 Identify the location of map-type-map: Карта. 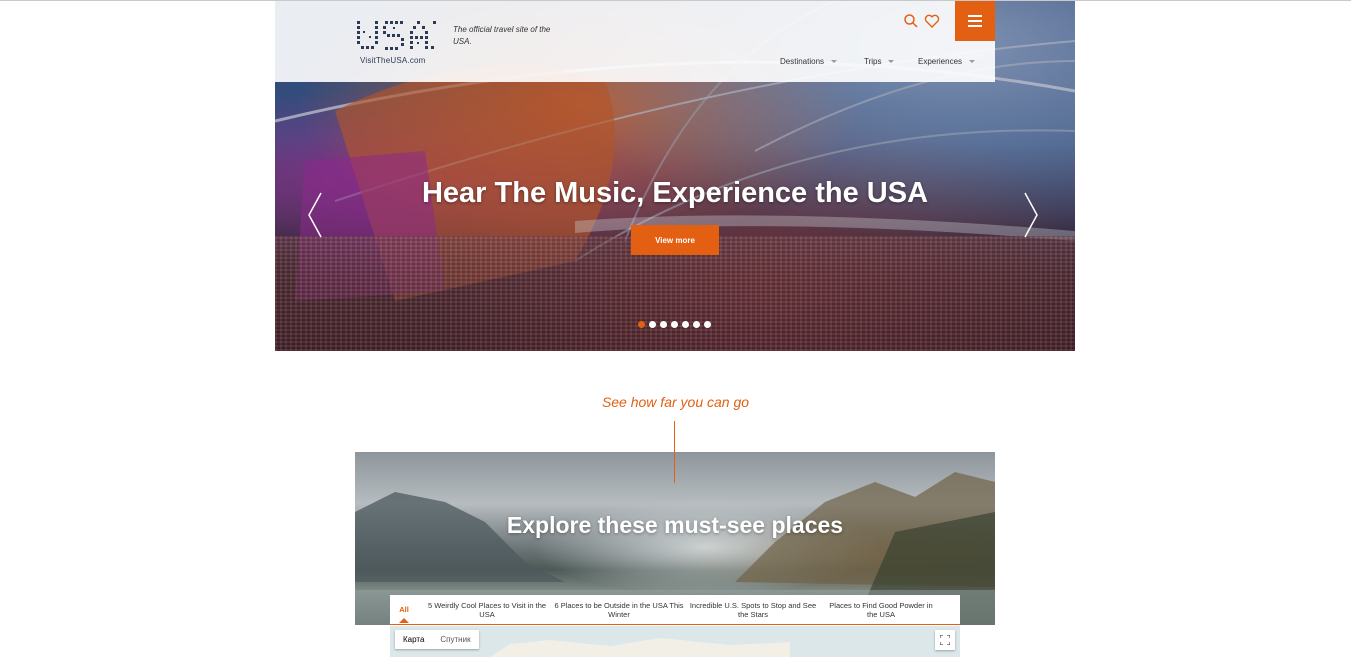
(413, 639).